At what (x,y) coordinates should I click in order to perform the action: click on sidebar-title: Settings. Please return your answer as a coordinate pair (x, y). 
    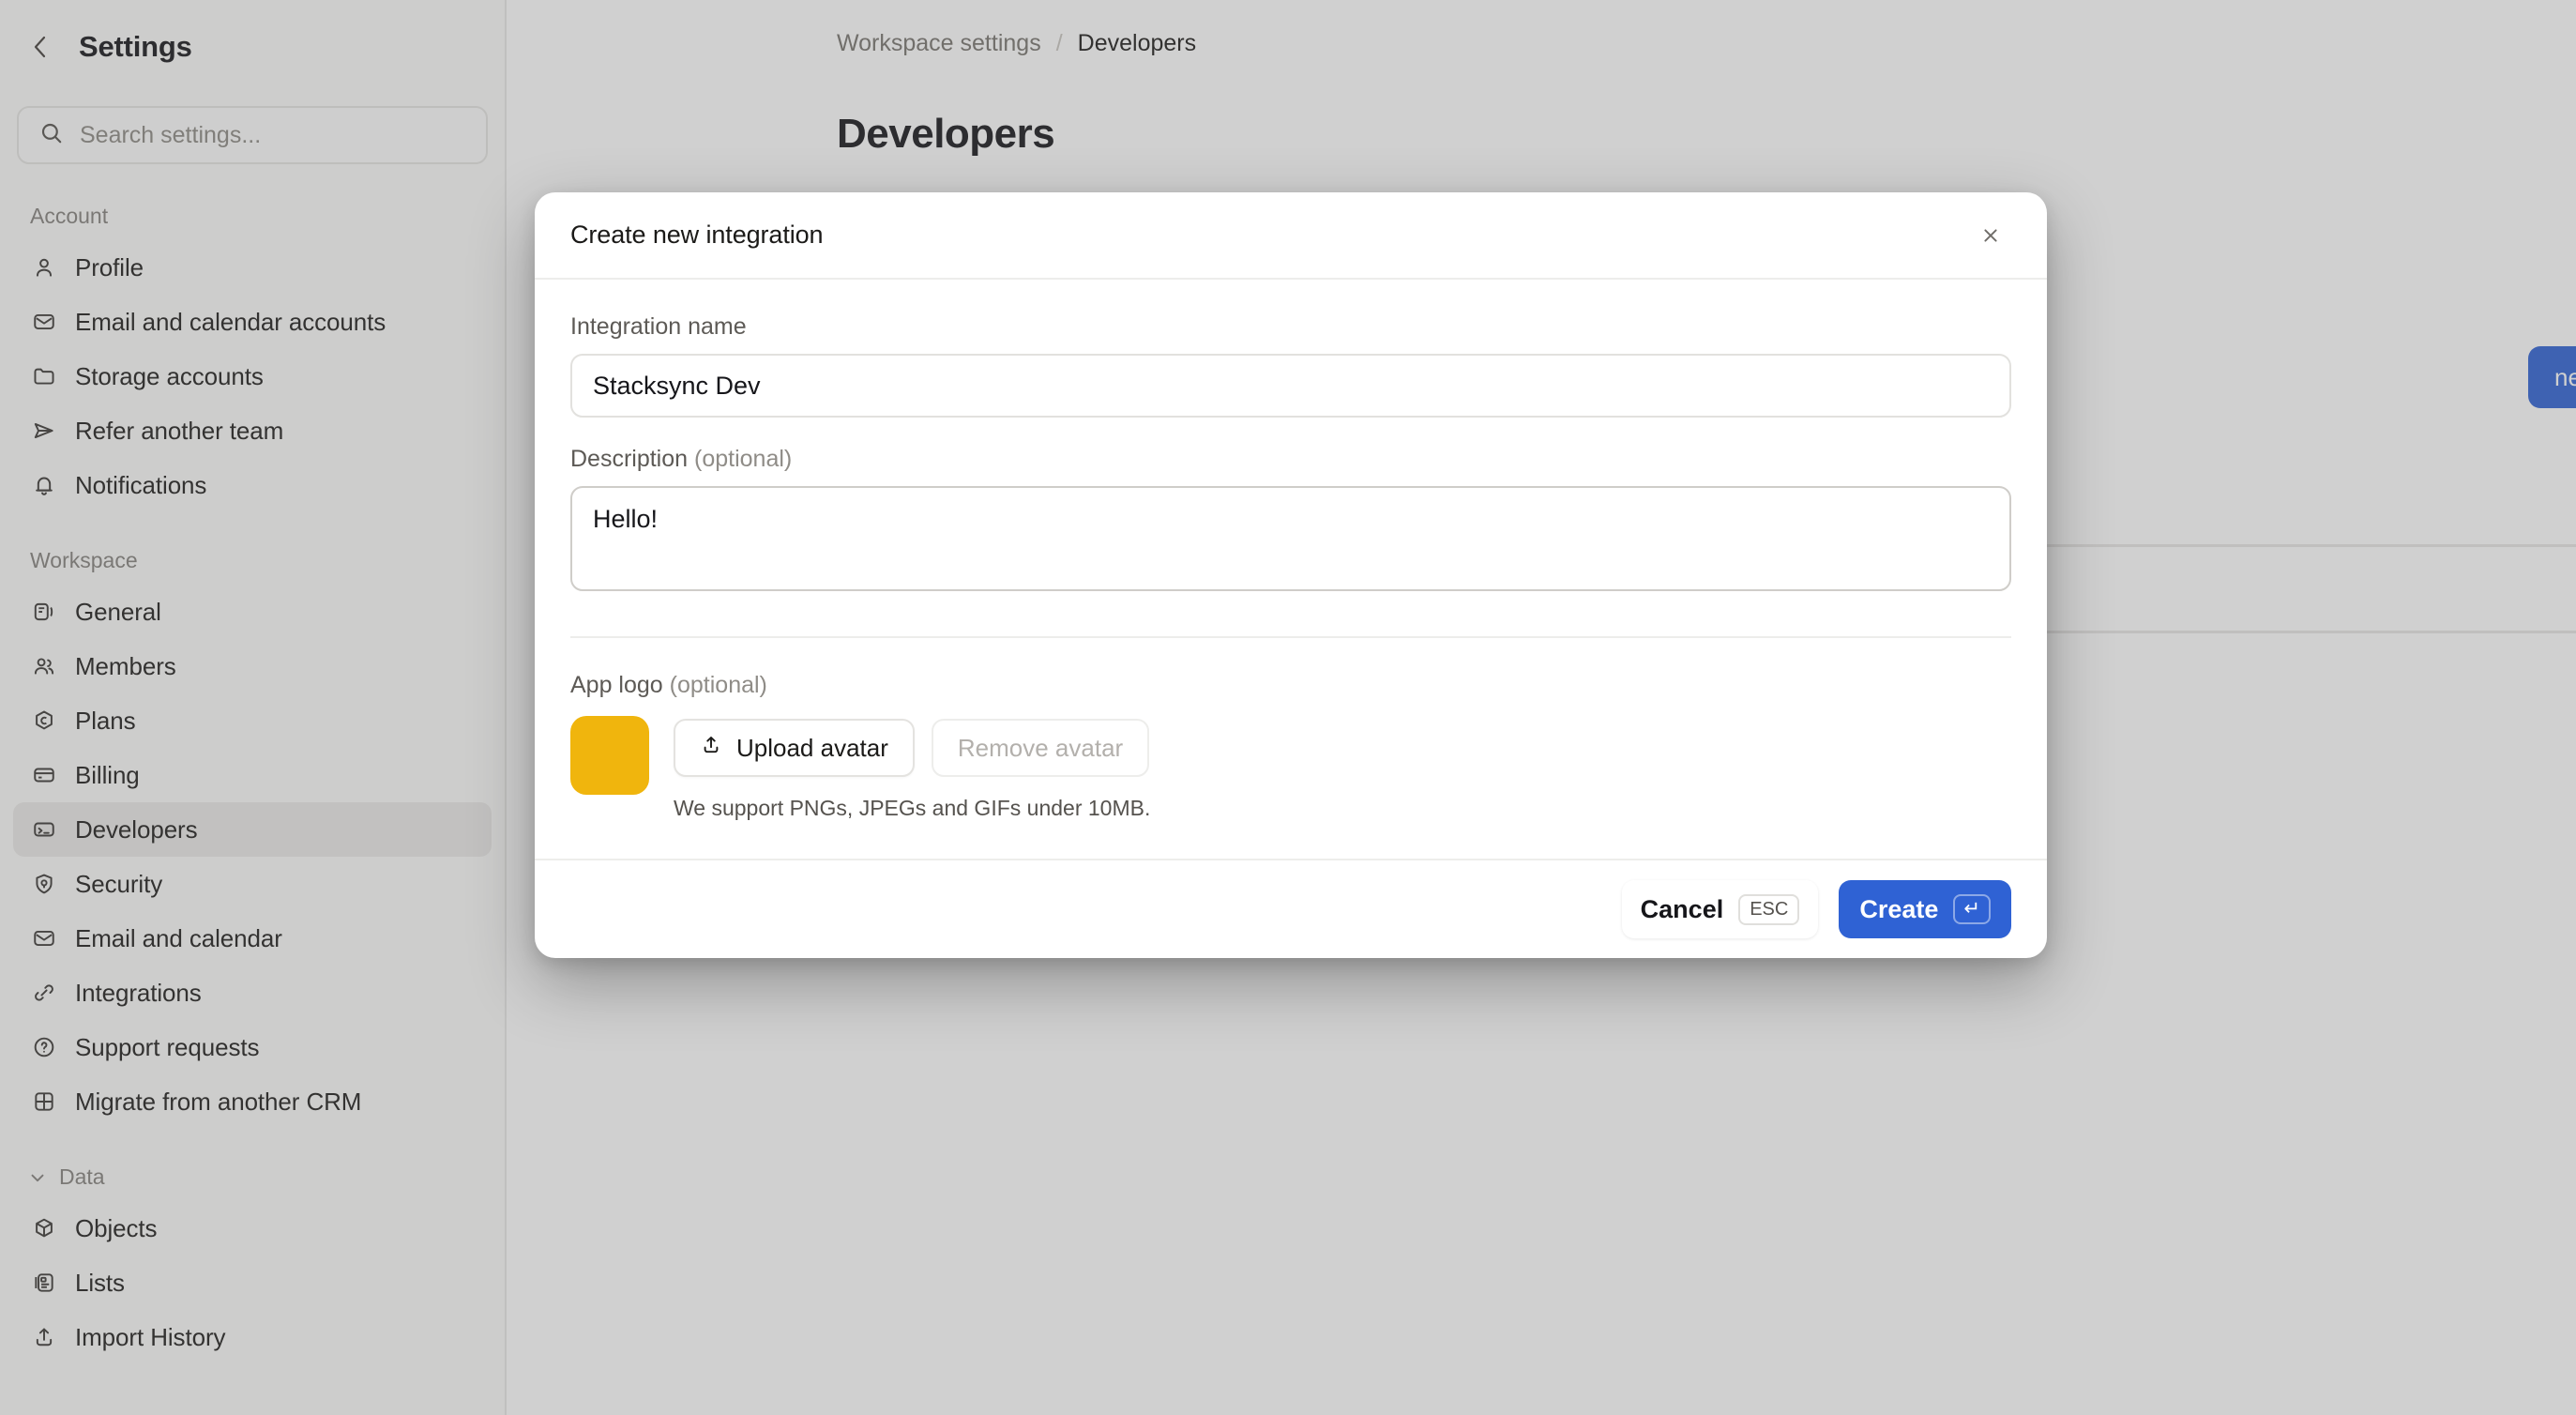
    Looking at the image, I should click on (135, 46).